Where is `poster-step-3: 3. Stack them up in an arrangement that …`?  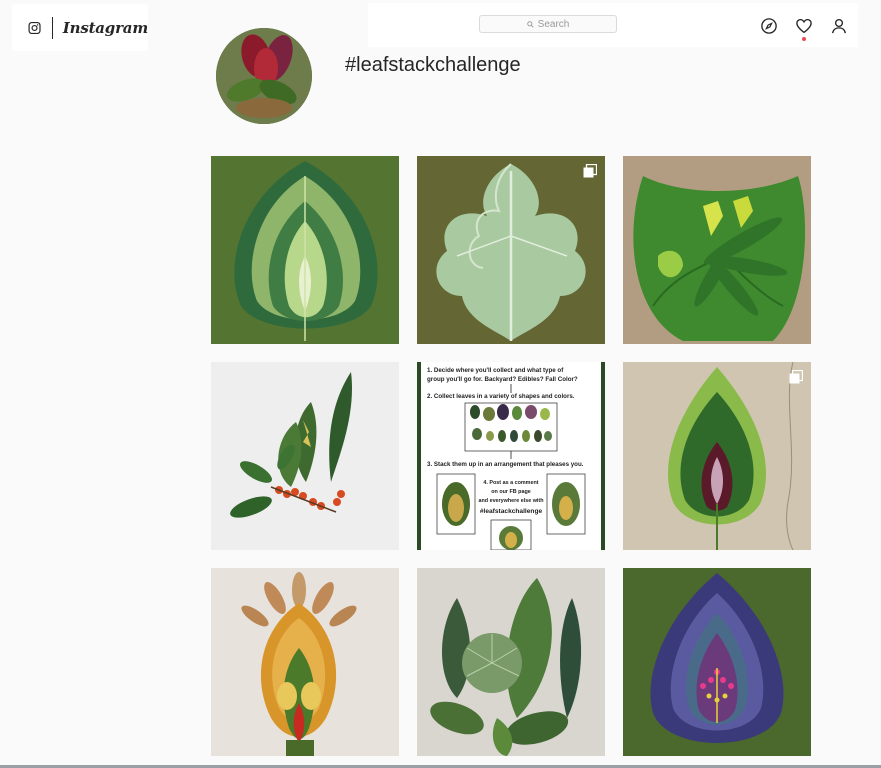 poster-step-3: 3. Stack them up in an arrangement that … is located at coordinates (505, 464).